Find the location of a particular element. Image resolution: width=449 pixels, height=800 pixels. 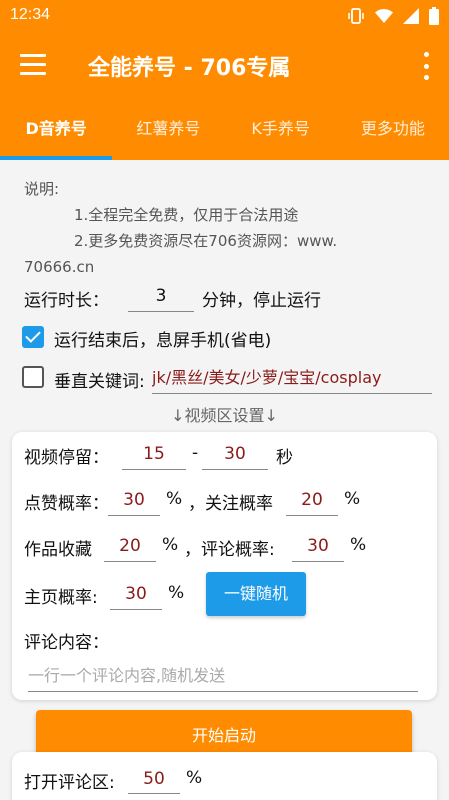

comment-rate-label: ，评论概率: is located at coordinates (229, 550).